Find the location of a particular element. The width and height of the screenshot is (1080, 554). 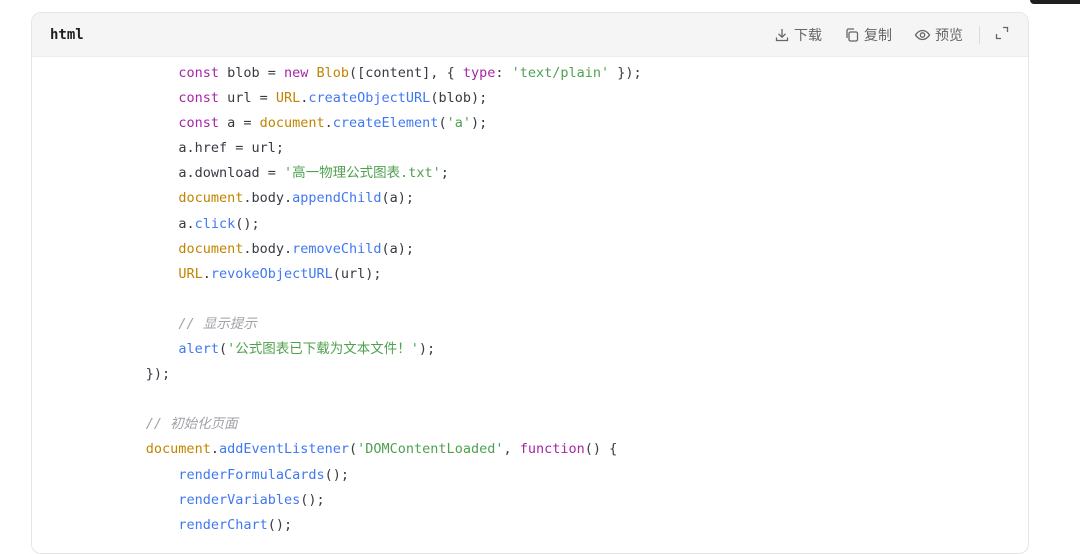

expand-button is located at coordinates (1002, 34).